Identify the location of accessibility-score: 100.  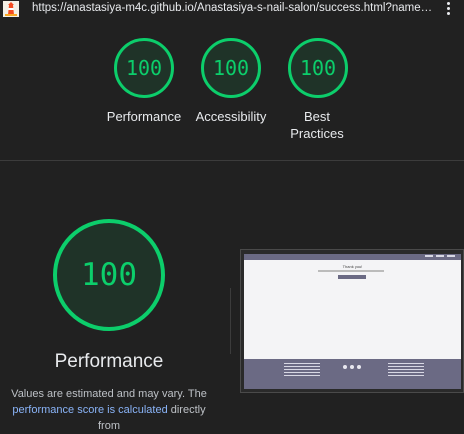
(231, 68).